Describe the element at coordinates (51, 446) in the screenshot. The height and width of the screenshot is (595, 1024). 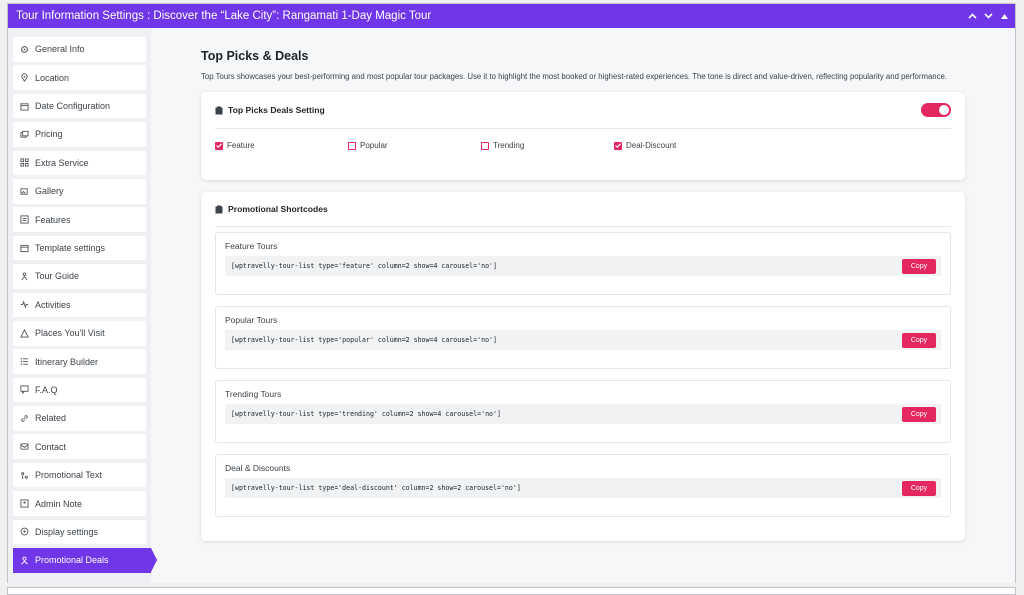
I see `sidebar-item-label: Contact` at that location.